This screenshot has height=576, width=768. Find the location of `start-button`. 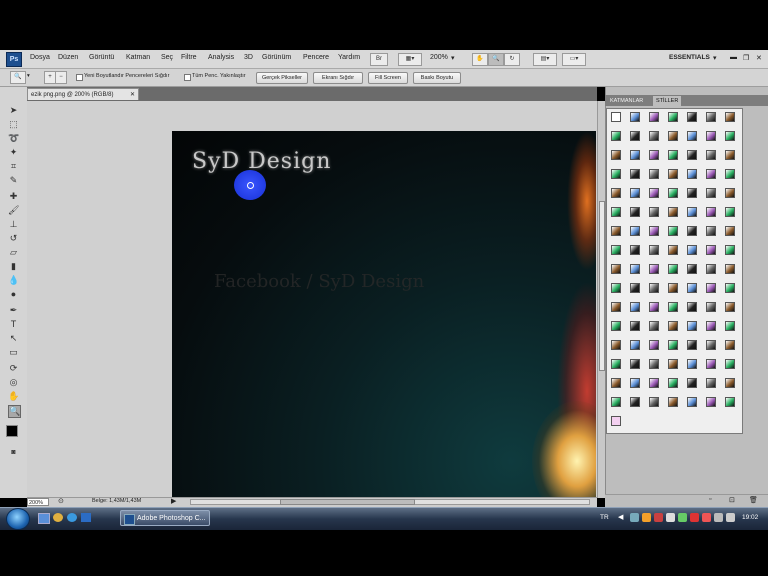

start-button is located at coordinates (18, 519).